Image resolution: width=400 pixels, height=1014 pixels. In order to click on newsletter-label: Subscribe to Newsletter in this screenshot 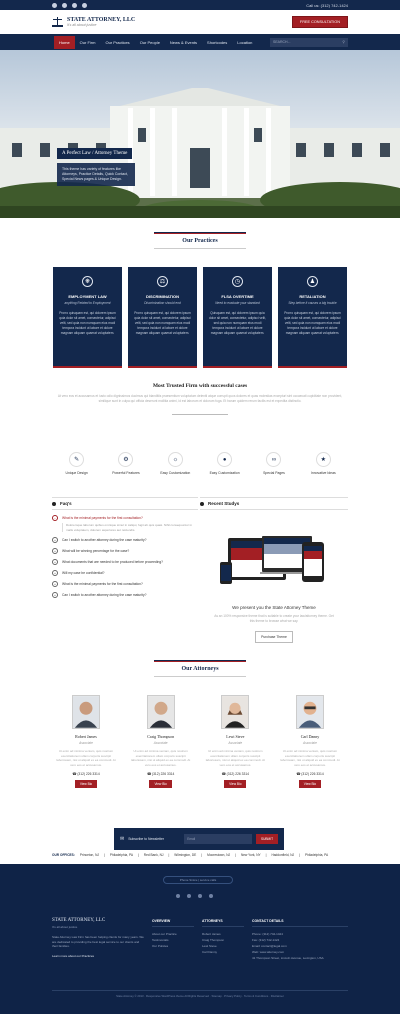, I will do `click(146, 839)`.